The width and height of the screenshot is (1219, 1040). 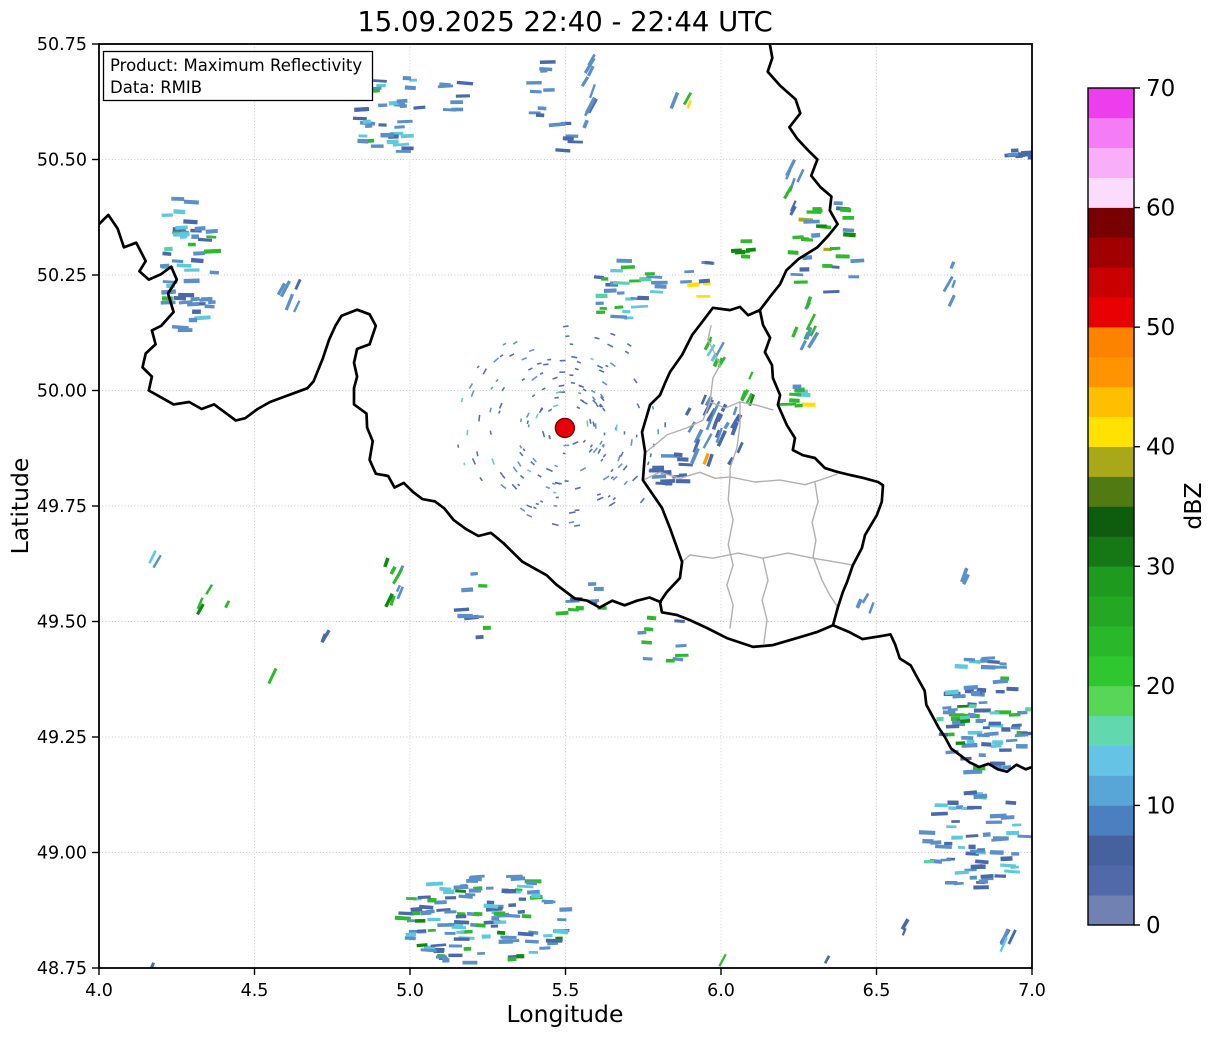 What do you see at coordinates (1160, 567) in the screenshot?
I see `colorbar-tick-label: 30` at bounding box center [1160, 567].